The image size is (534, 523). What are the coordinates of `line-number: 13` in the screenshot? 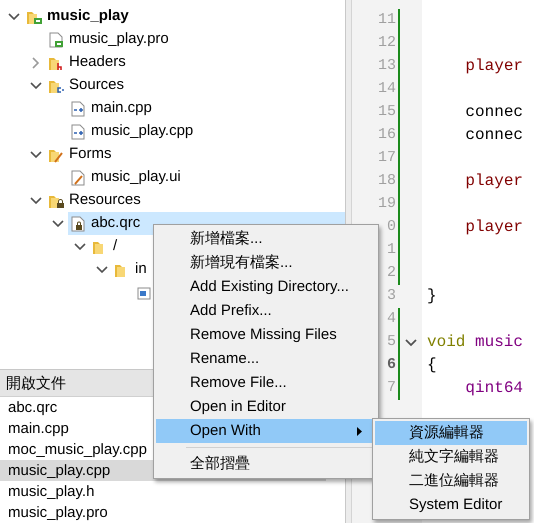 It's located at (386, 66).